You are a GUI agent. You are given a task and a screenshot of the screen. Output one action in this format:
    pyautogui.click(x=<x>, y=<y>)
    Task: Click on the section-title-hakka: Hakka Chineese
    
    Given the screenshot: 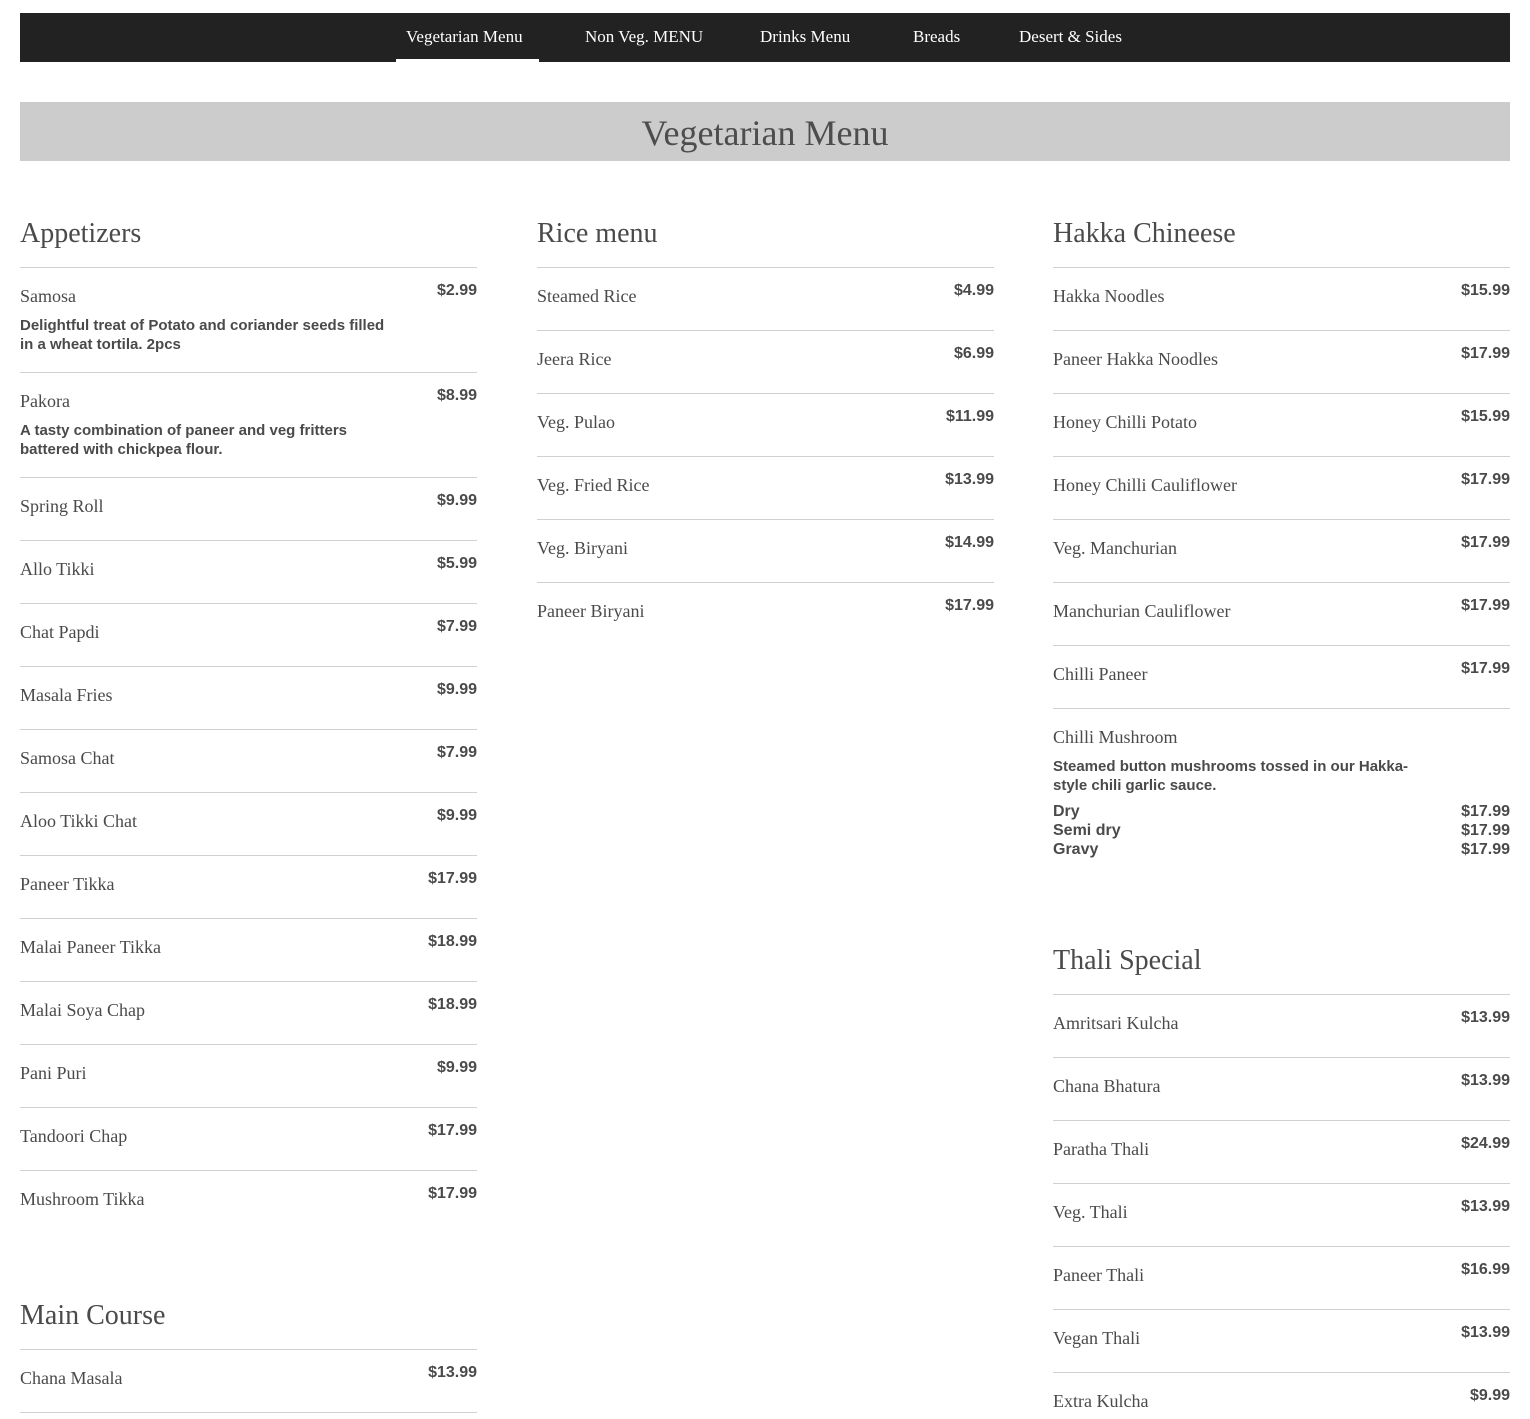 What is the action you would take?
    pyautogui.click(x=1144, y=233)
    